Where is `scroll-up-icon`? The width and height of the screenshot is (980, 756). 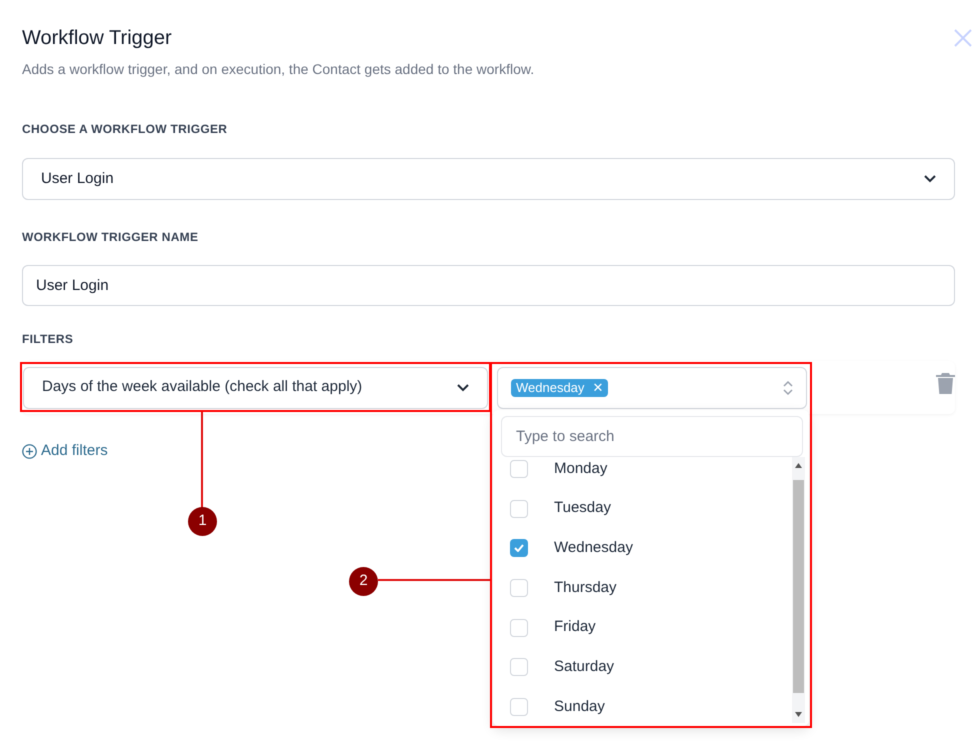
scroll-up-icon is located at coordinates (798, 465).